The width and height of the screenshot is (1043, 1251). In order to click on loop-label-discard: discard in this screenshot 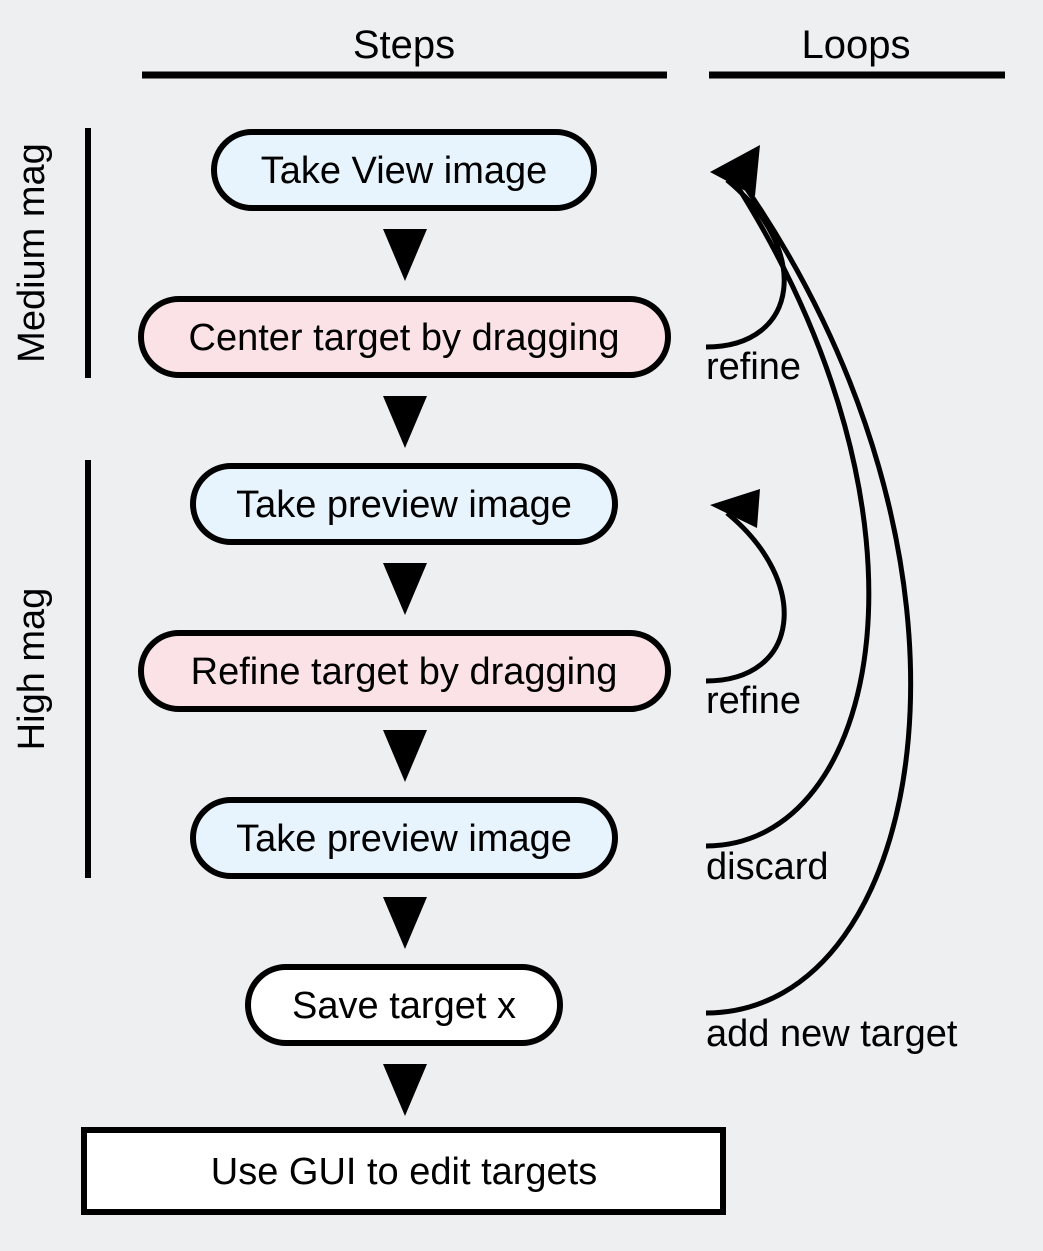, I will do `click(767, 867)`.